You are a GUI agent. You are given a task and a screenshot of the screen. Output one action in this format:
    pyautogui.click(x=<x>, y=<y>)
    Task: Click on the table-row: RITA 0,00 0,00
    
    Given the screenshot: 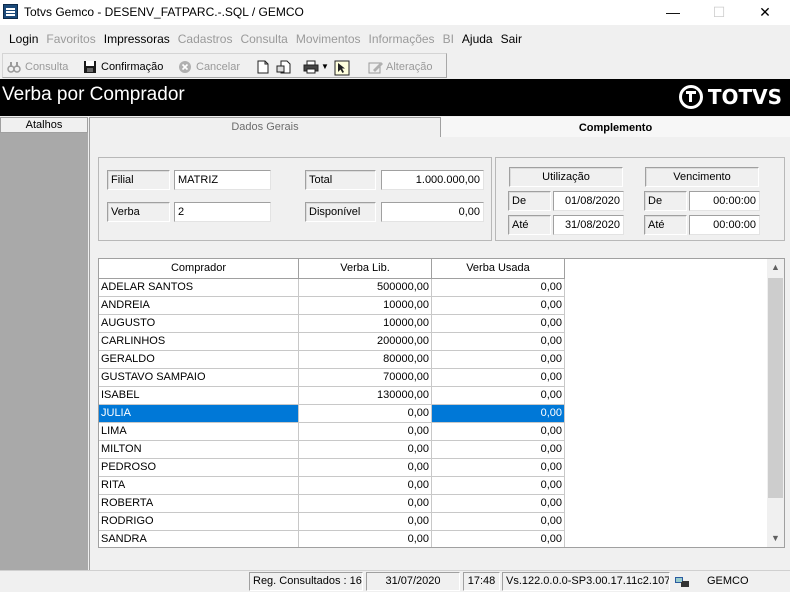 What is the action you would take?
    pyautogui.click(x=332, y=486)
    